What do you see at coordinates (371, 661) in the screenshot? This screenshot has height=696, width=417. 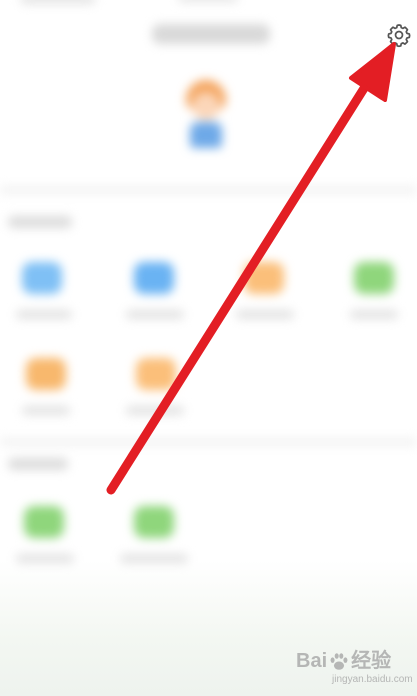 I see `watermark-brand-right: 经验` at bounding box center [371, 661].